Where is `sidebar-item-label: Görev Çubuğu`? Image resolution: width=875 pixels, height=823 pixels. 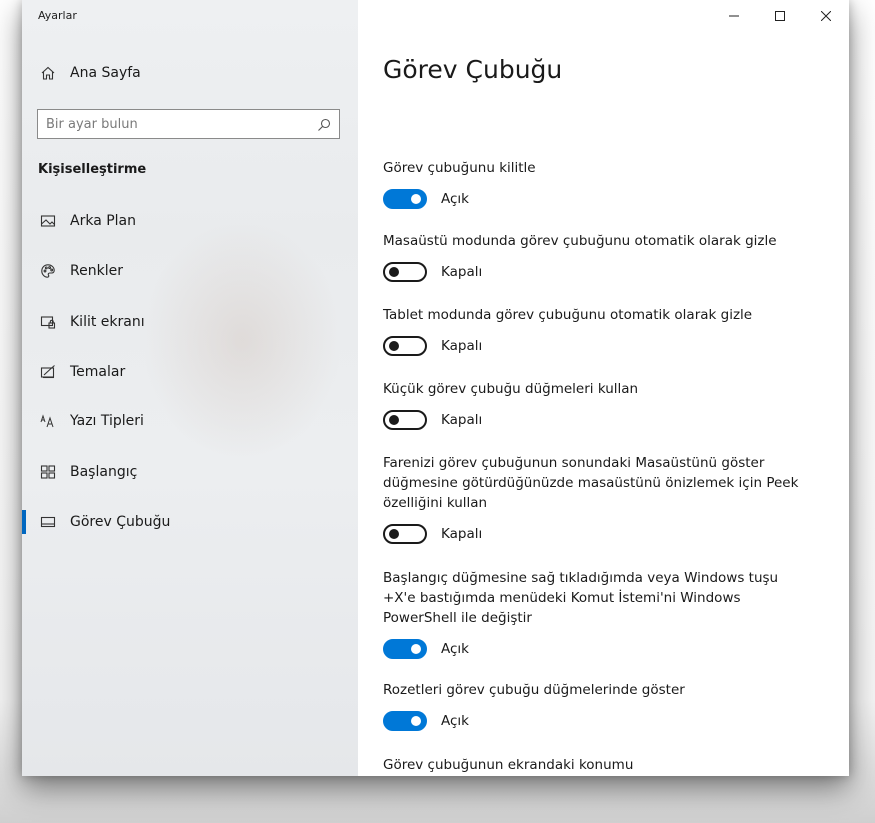 sidebar-item-label: Görev Çubuğu is located at coordinates (120, 522).